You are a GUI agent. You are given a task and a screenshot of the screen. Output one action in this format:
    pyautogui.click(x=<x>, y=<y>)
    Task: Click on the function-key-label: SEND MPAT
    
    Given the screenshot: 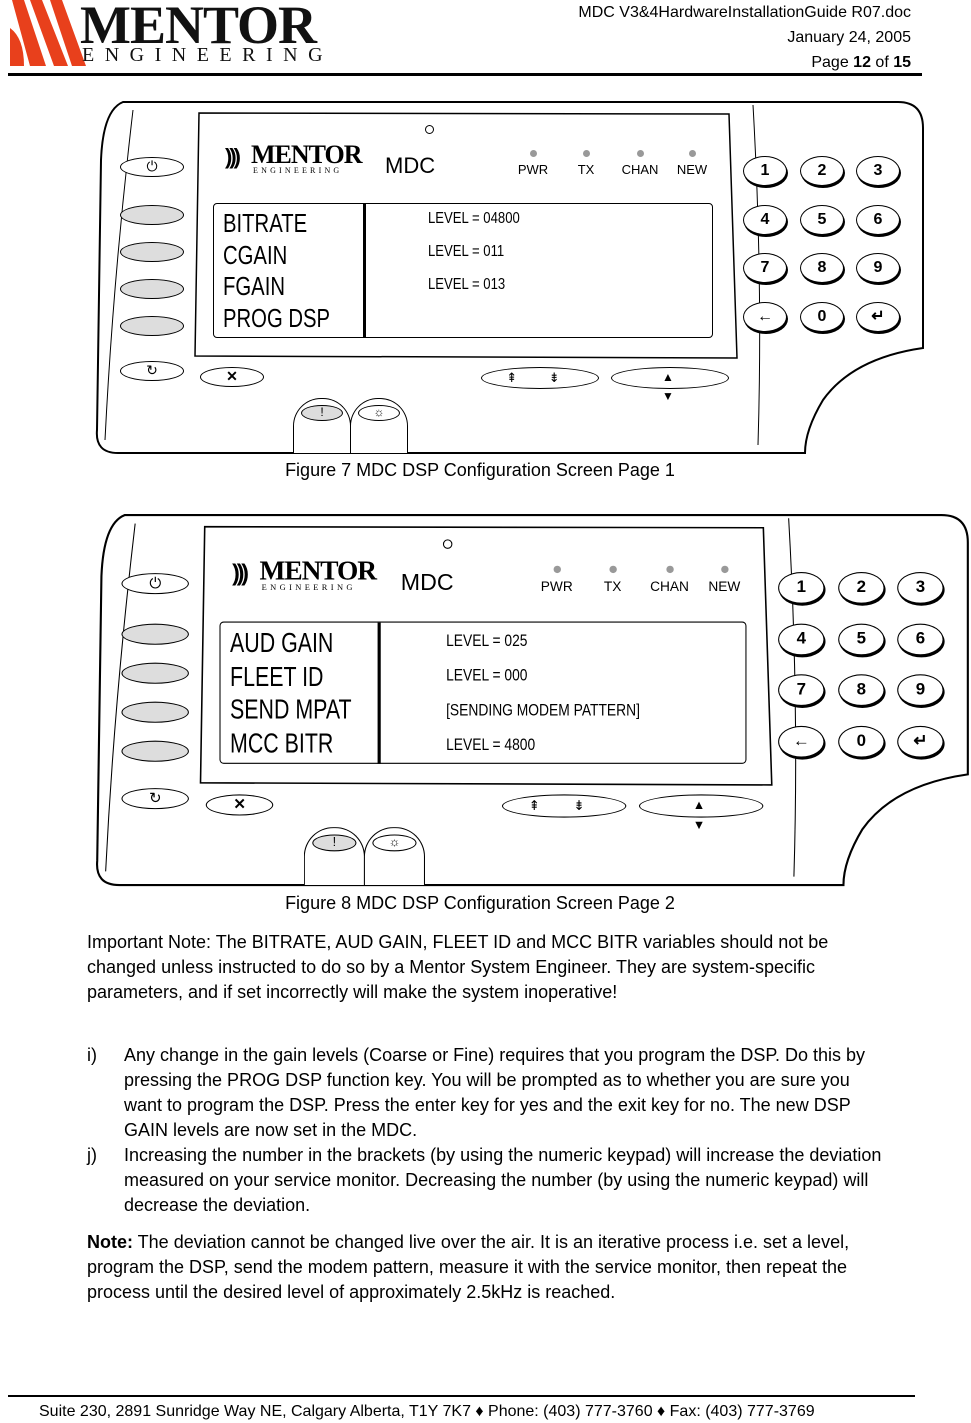 What is the action you would take?
    pyautogui.click(x=291, y=709)
    